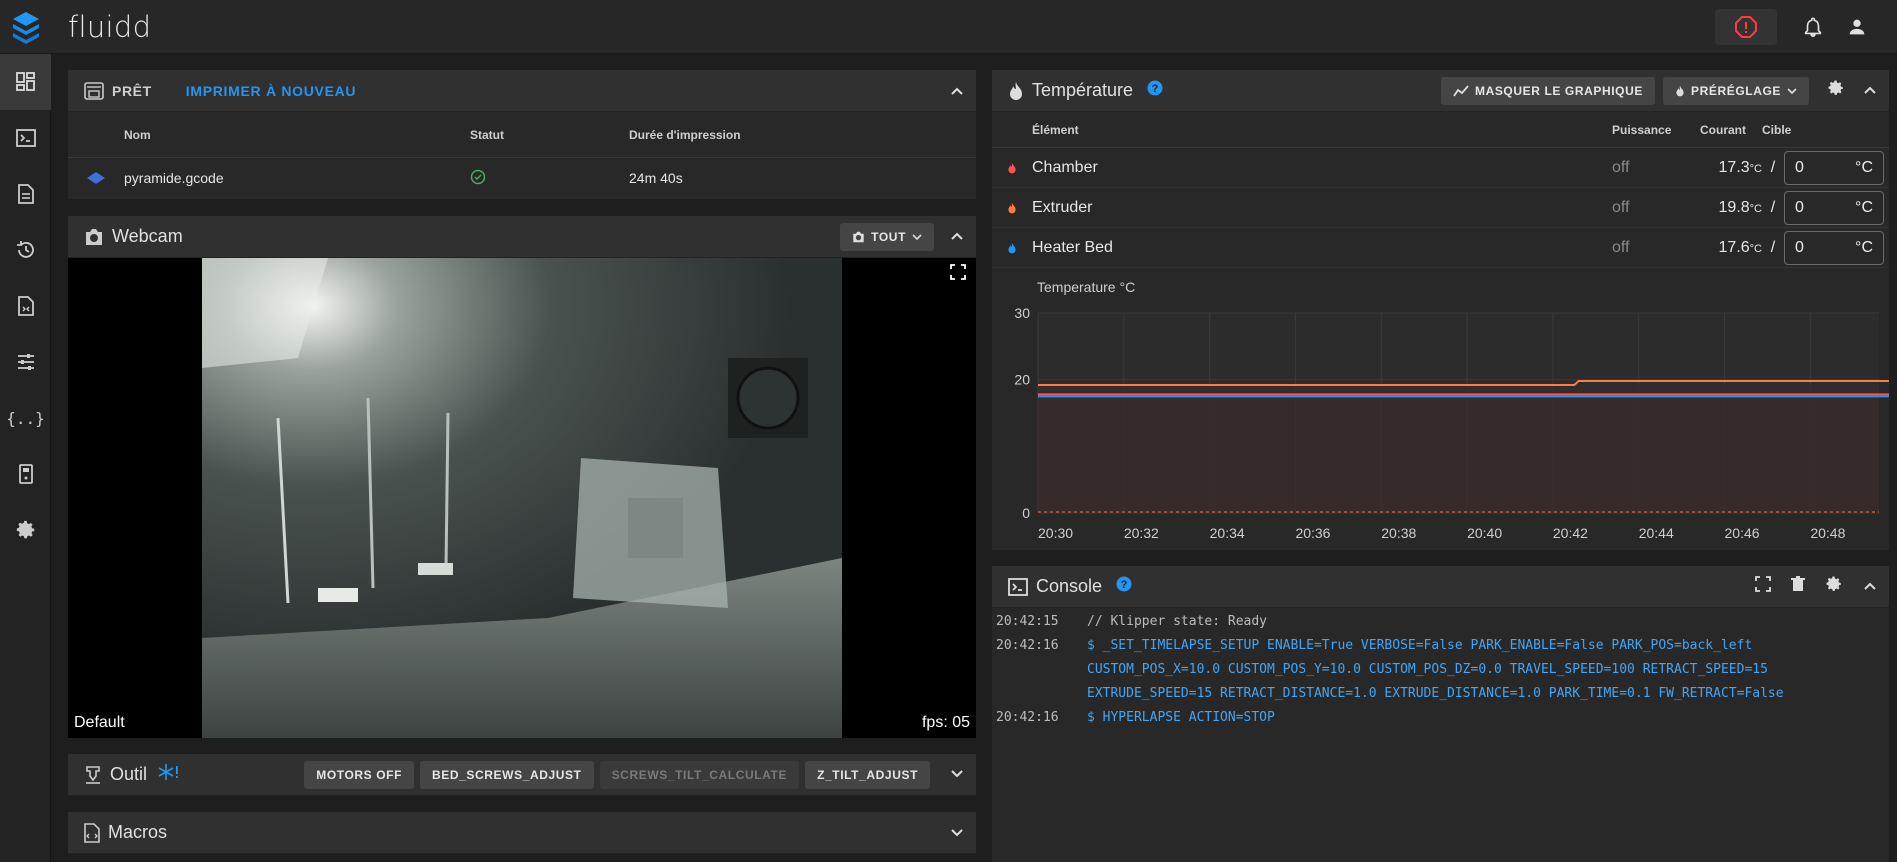 The width and height of the screenshot is (1897, 862). What do you see at coordinates (359, 774) in the screenshot?
I see `motors-off-button: MOTORS OFF` at bounding box center [359, 774].